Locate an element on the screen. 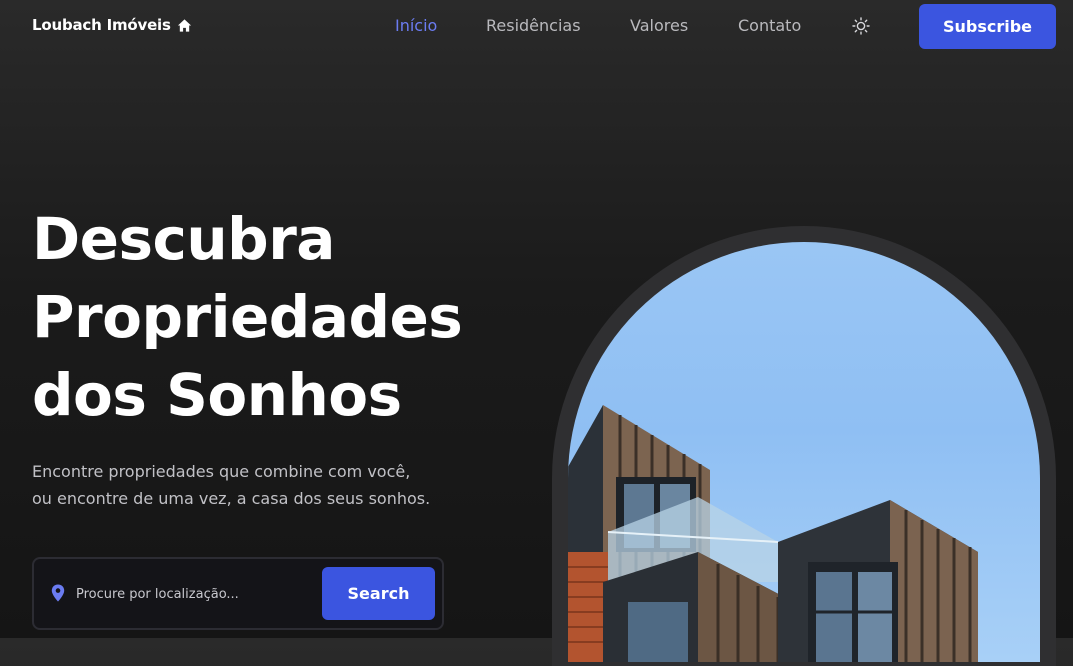 The width and height of the screenshot is (1073, 666). hero-title-line-3: dos Sonhos is located at coordinates (217, 395).